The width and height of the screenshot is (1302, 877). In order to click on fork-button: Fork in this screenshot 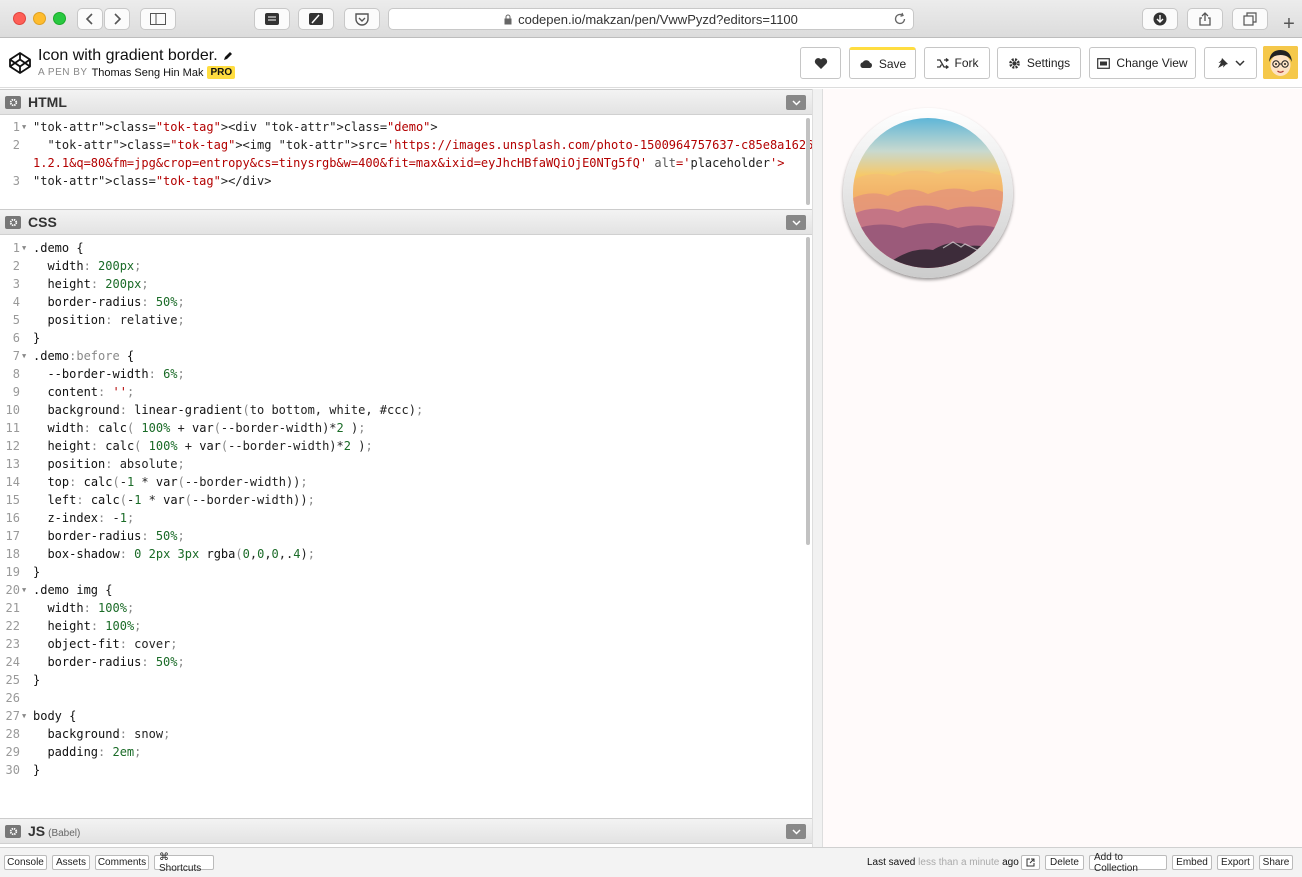, I will do `click(957, 63)`.